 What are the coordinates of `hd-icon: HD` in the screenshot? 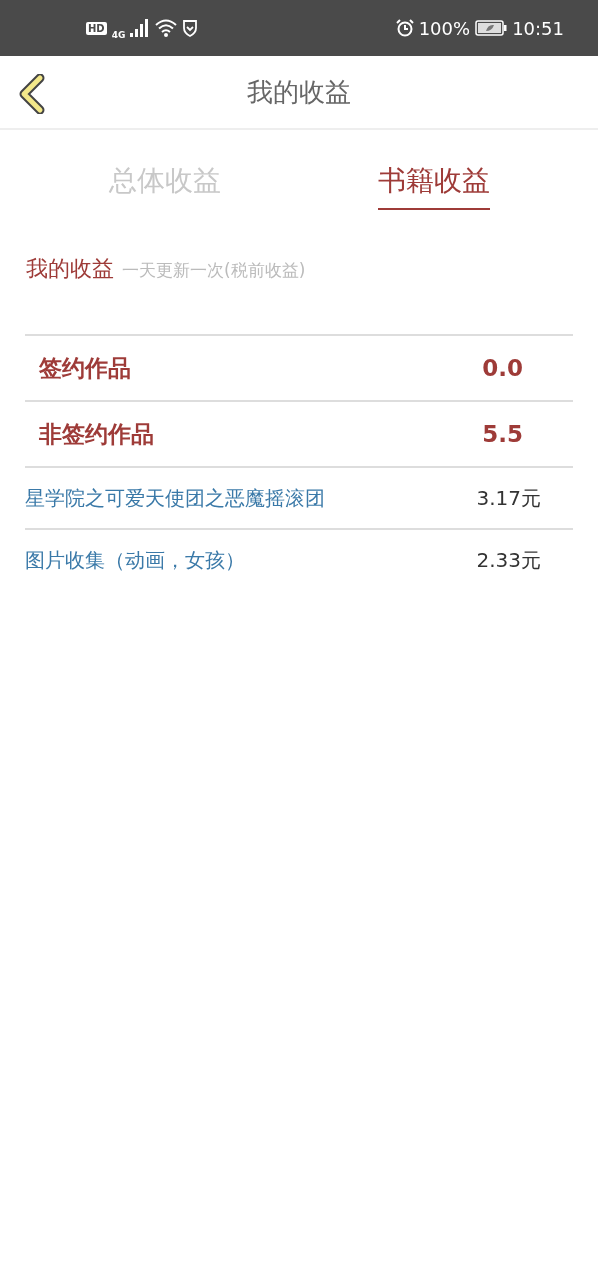 It's located at (96, 28).